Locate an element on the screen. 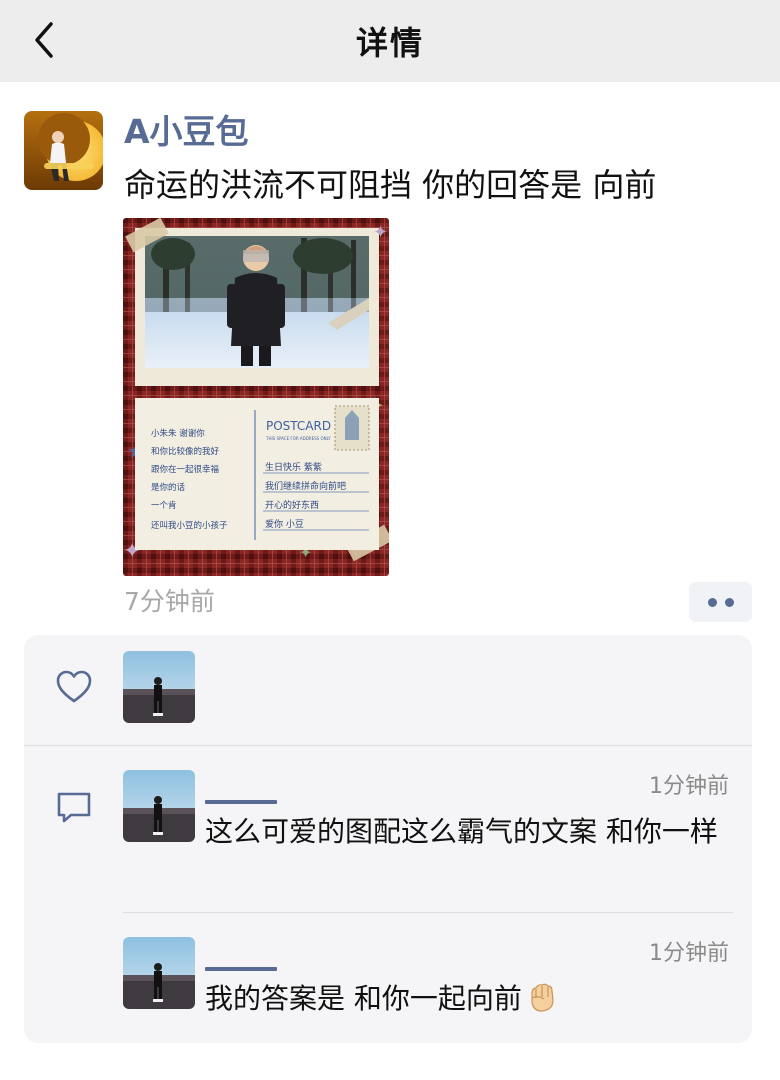  comment-divider is located at coordinates (428, 912).